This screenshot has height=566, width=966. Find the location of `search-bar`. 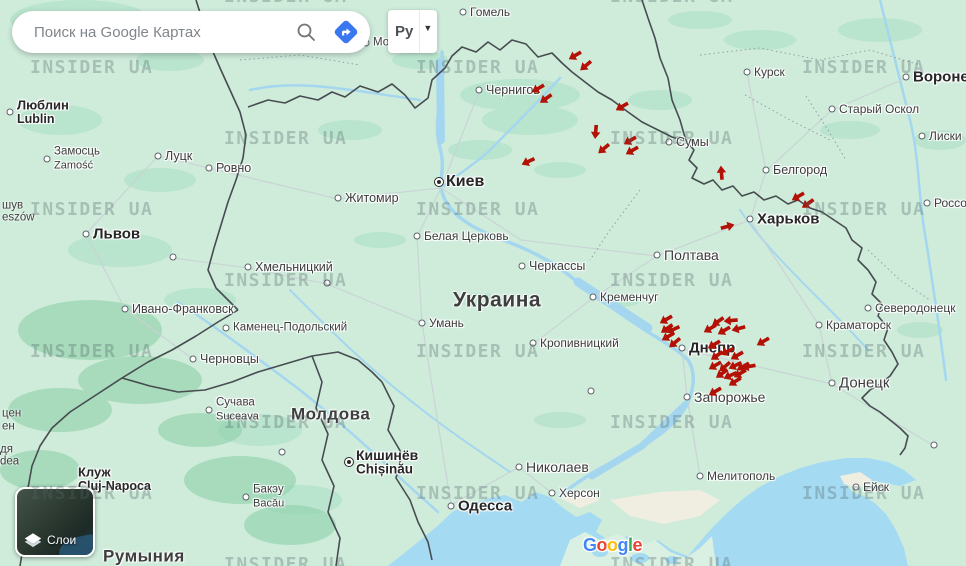

search-bar is located at coordinates (191, 32).